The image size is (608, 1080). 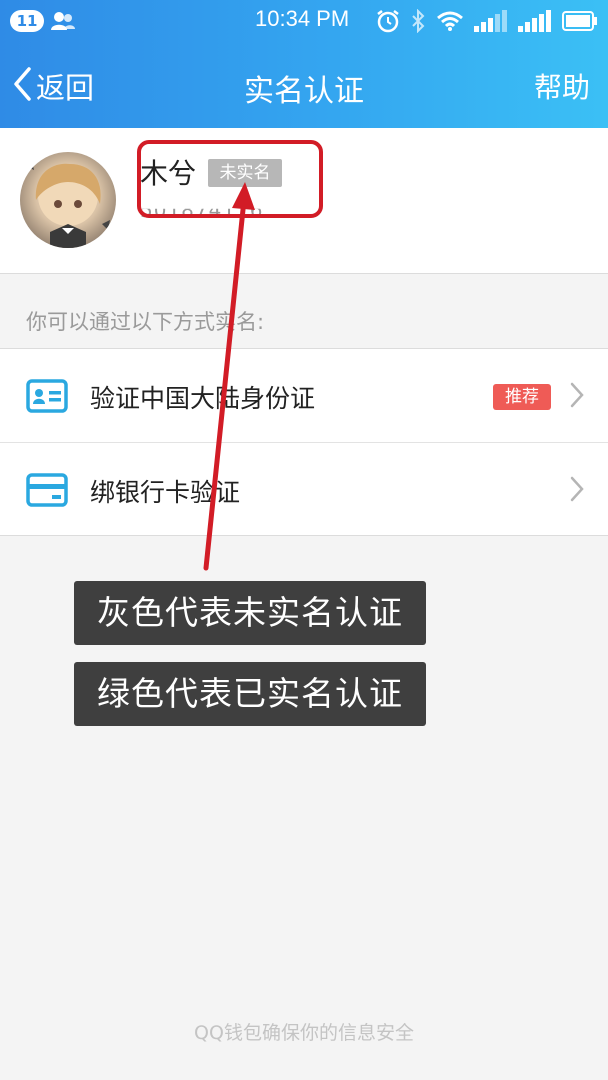 I want to click on back-label: 返回, so click(x=65, y=88).